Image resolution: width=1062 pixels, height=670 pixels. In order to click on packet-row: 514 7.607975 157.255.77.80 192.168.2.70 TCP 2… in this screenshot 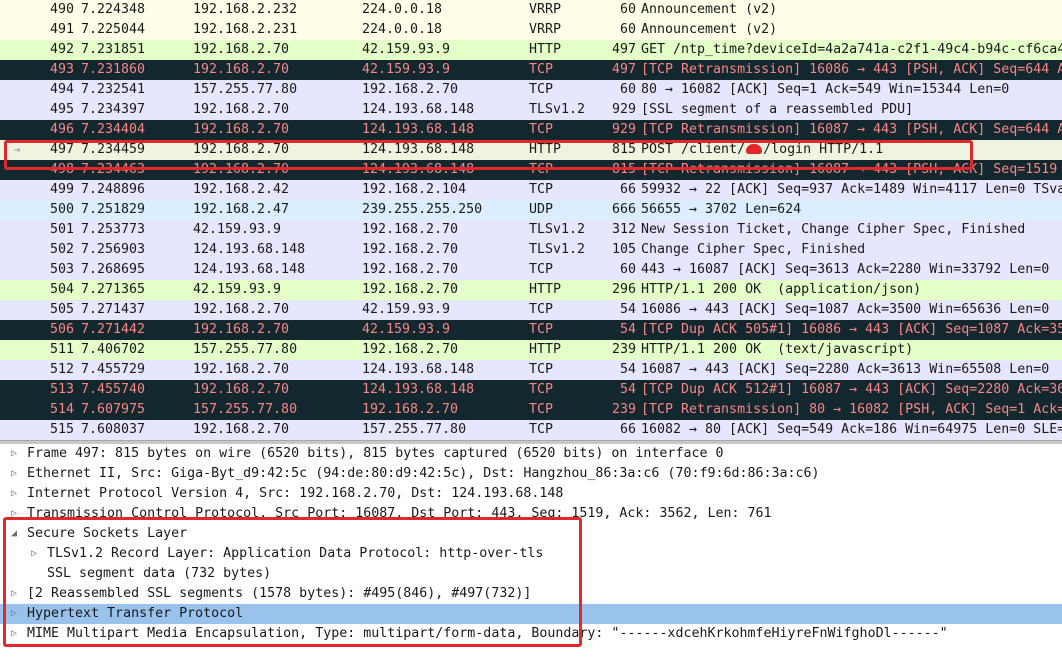, I will do `click(531, 410)`.